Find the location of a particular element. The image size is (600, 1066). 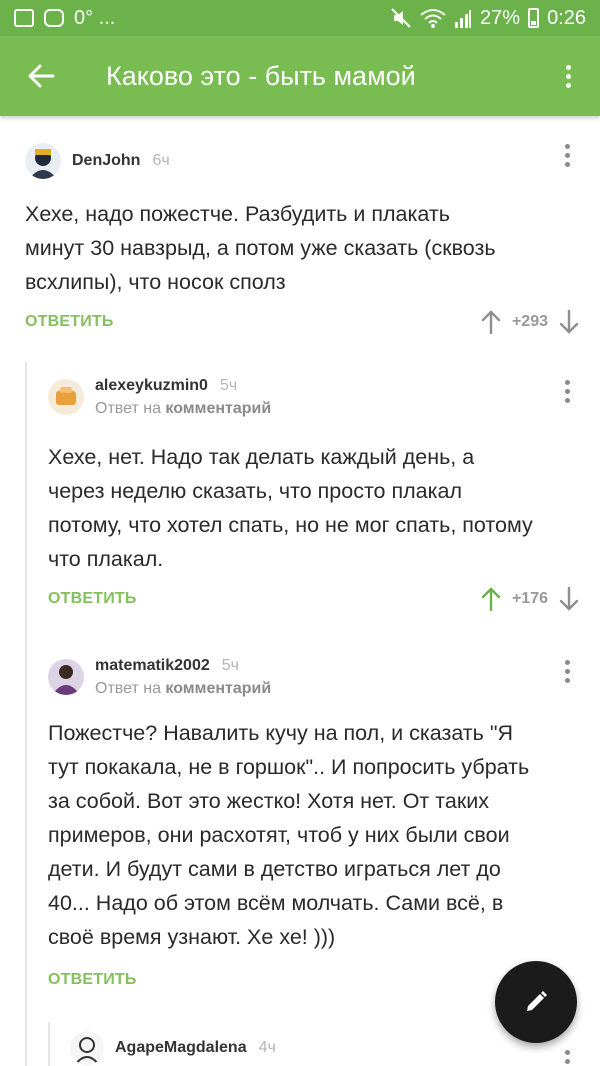

username: AgapeMagdalena is located at coordinates (181, 1048).